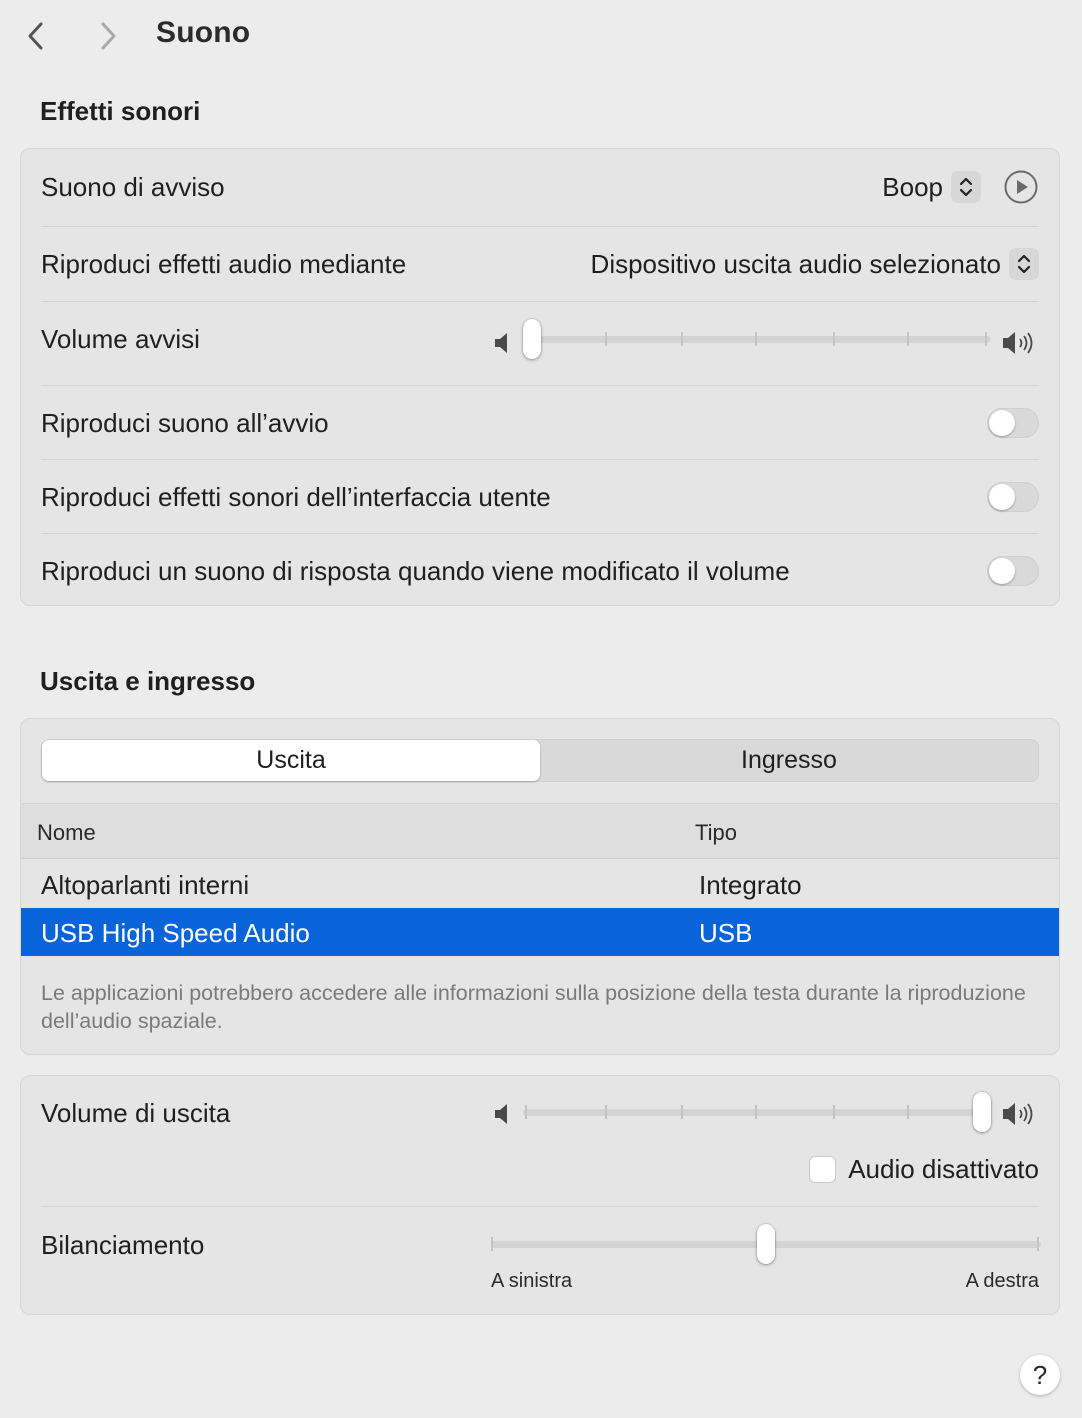 This screenshot has height=1418, width=1082. I want to click on play-through-popup: Dispositivo uscita audio selezionato, so click(815, 264).